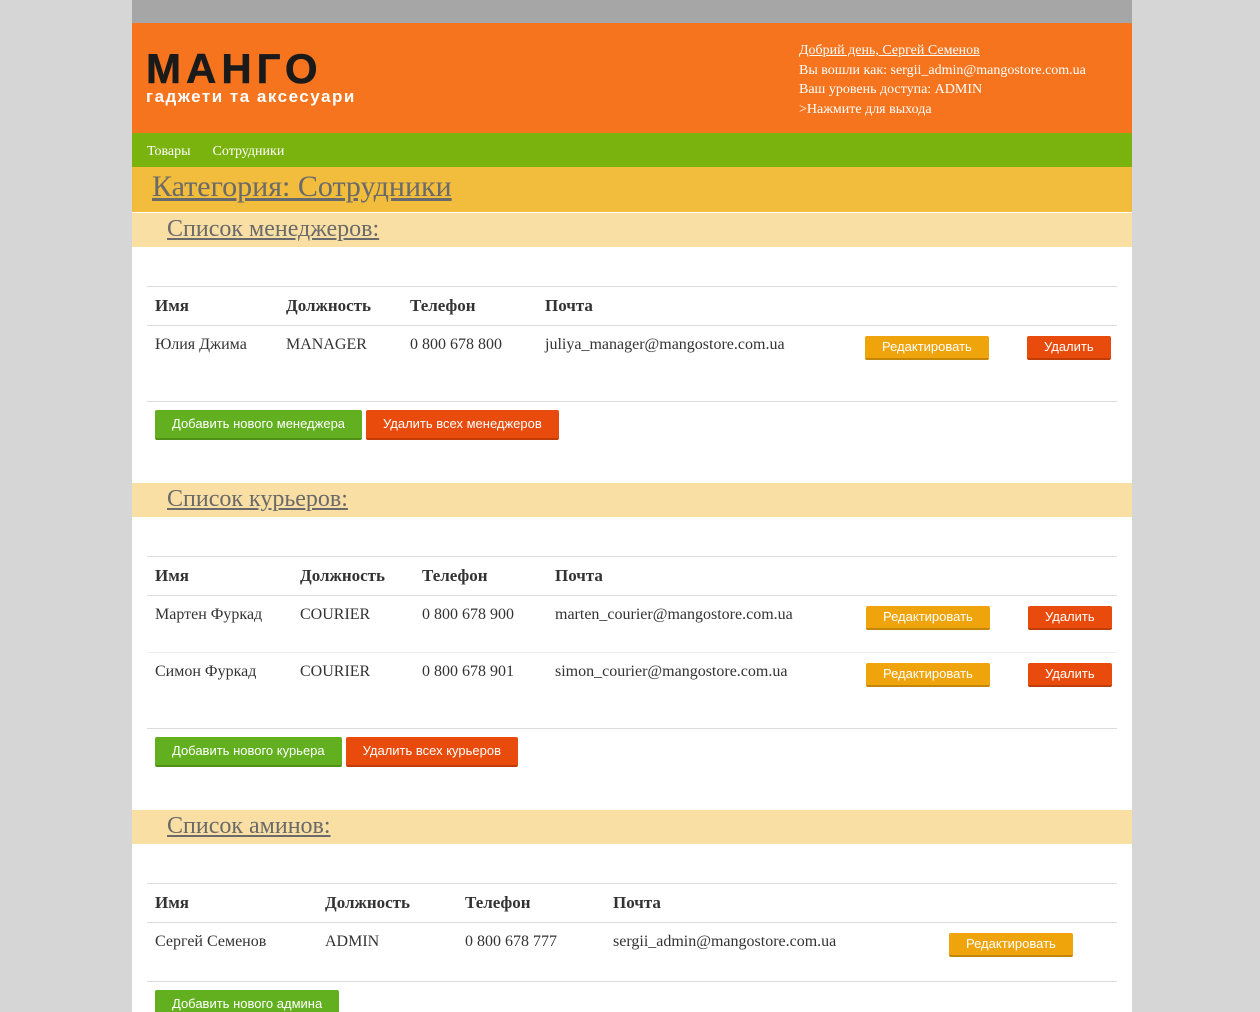 This screenshot has height=1012, width=1260. What do you see at coordinates (340, 363) in the screenshot?
I see `cell-role: MANAGER` at bounding box center [340, 363].